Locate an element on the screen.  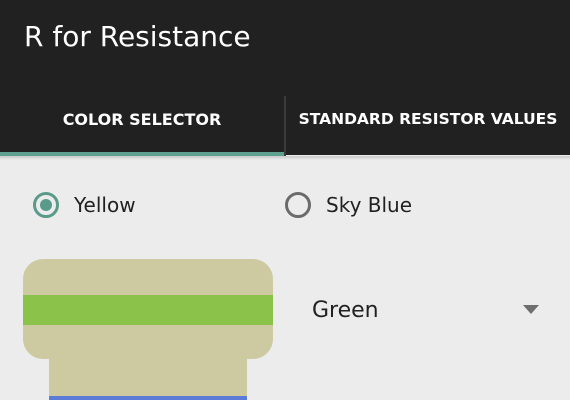
app-title: R for Resistance is located at coordinates (137, 36).